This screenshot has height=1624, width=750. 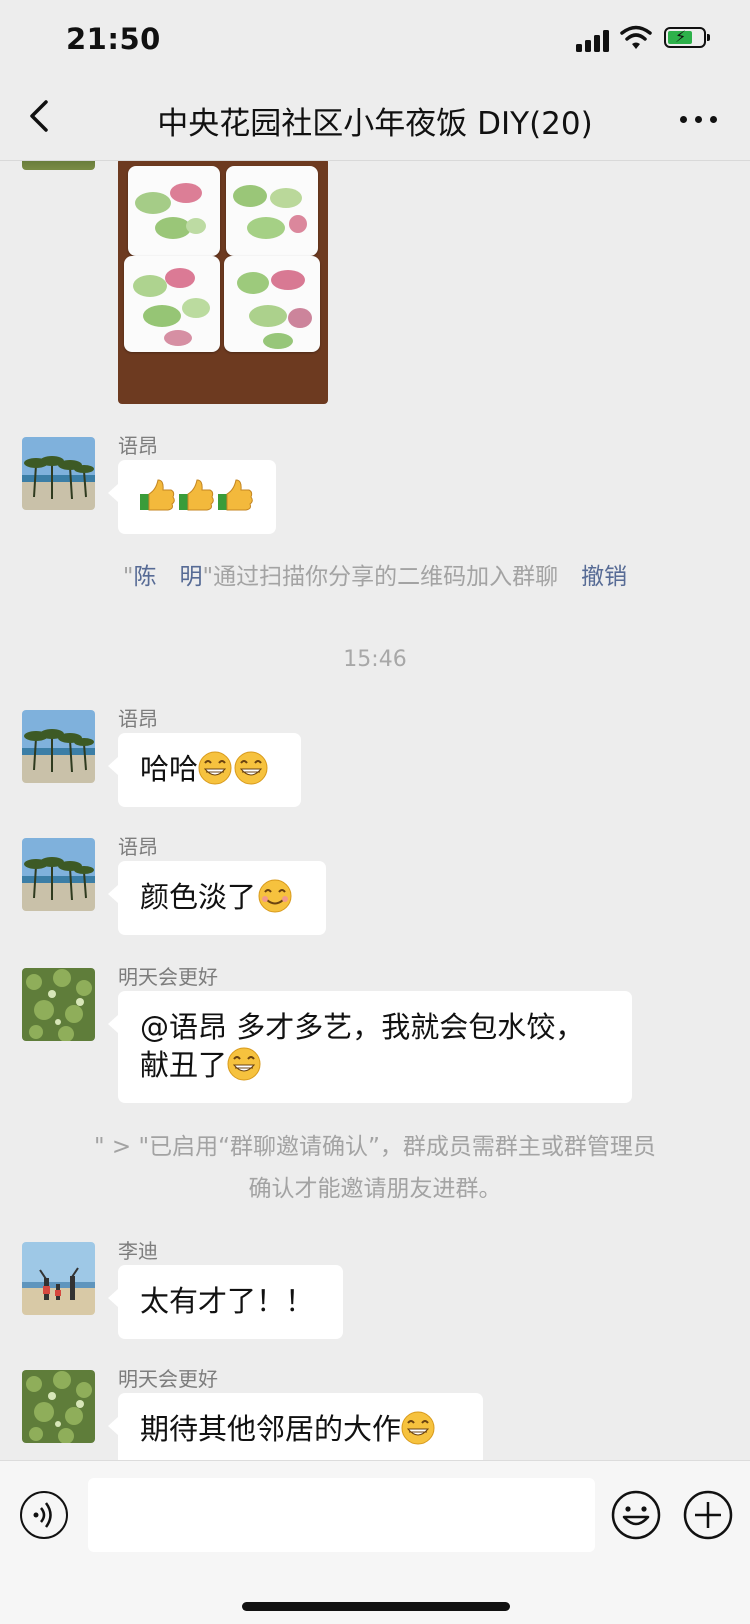 I want to click on status-time: 21:50, so click(x=113, y=39).